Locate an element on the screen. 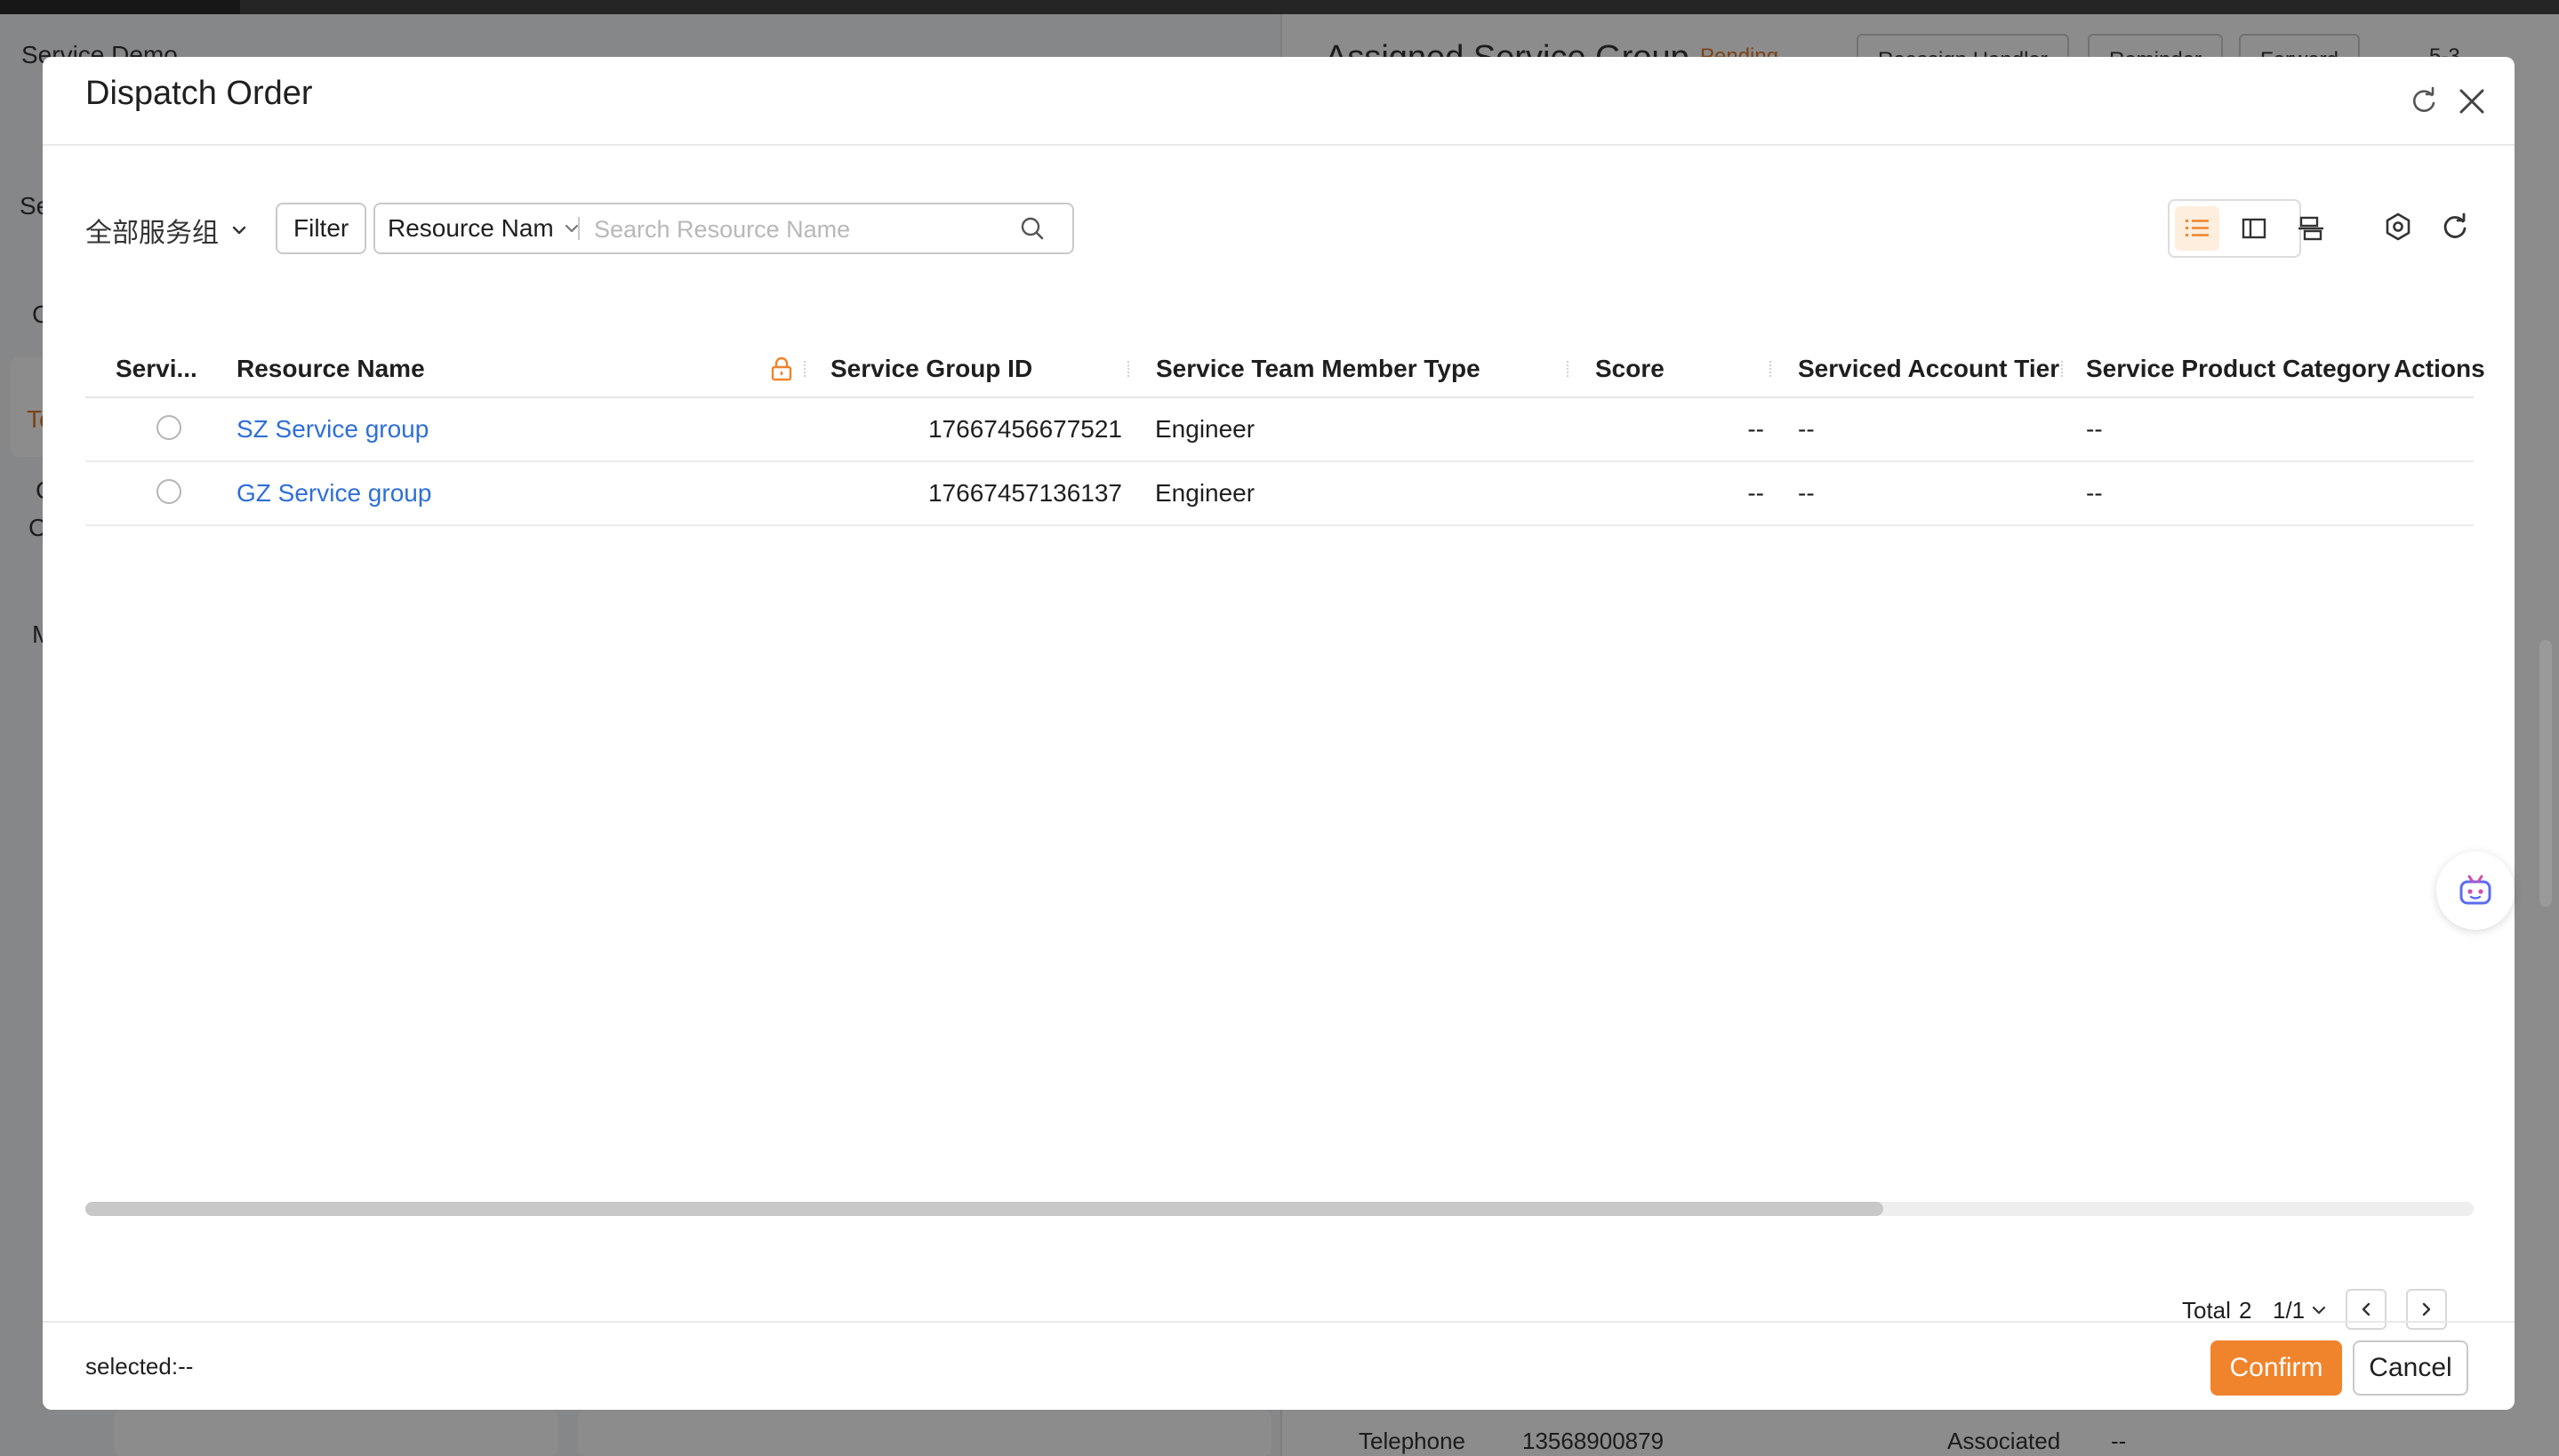 This screenshot has height=1456, width=2559. table-horizontal-scrollbar is located at coordinates (1279, 1209).